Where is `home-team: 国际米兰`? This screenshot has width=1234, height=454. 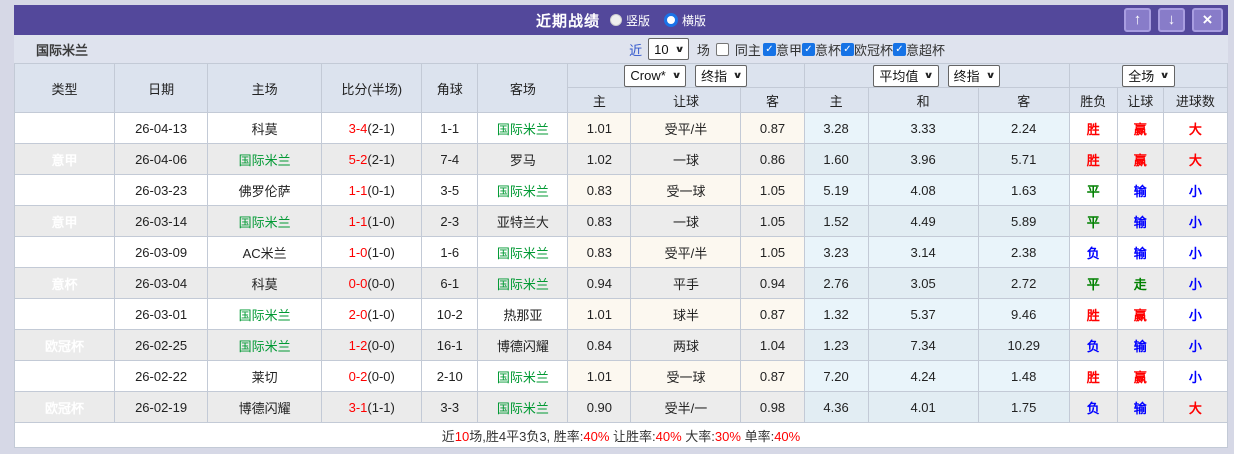 home-team: 国际米兰 is located at coordinates (265, 159).